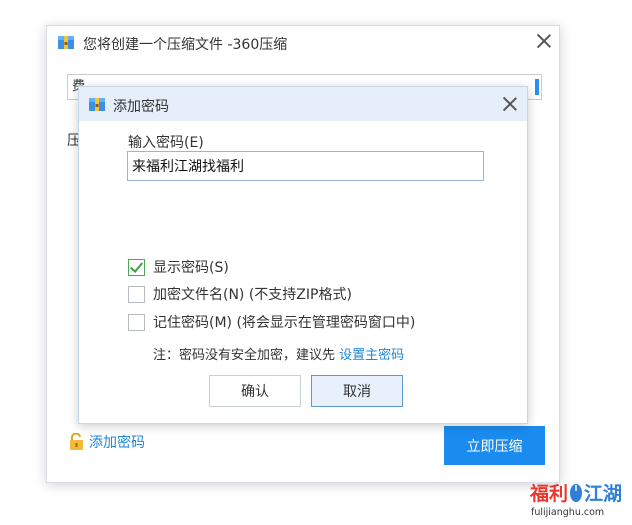  I want to click on watermark-text: 福利, so click(548, 493).